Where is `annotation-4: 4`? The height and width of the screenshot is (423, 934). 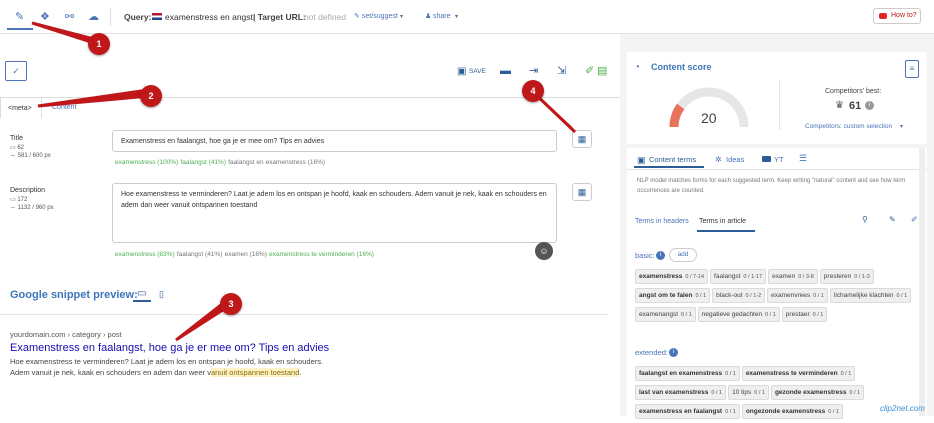
annotation-4: 4 is located at coordinates (533, 91).